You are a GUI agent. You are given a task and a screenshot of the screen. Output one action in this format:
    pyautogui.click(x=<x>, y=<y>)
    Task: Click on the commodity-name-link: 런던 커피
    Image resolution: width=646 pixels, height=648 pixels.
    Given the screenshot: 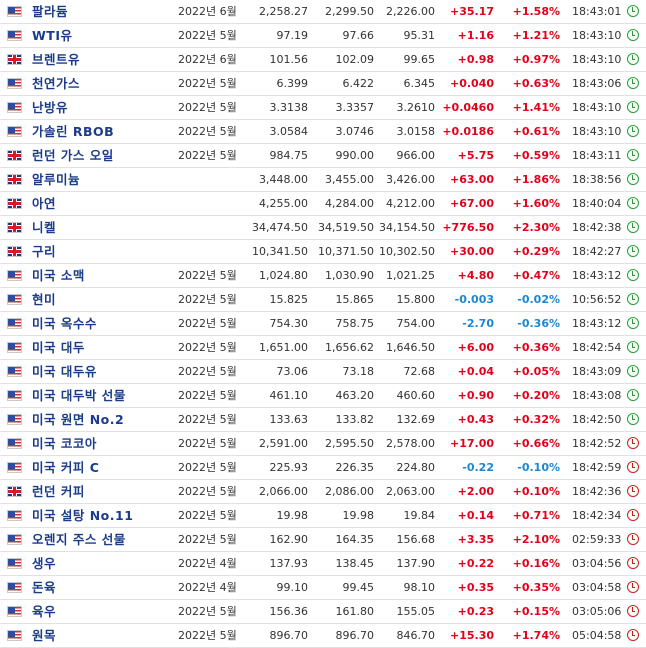 What is the action you would take?
    pyautogui.click(x=58, y=491)
    